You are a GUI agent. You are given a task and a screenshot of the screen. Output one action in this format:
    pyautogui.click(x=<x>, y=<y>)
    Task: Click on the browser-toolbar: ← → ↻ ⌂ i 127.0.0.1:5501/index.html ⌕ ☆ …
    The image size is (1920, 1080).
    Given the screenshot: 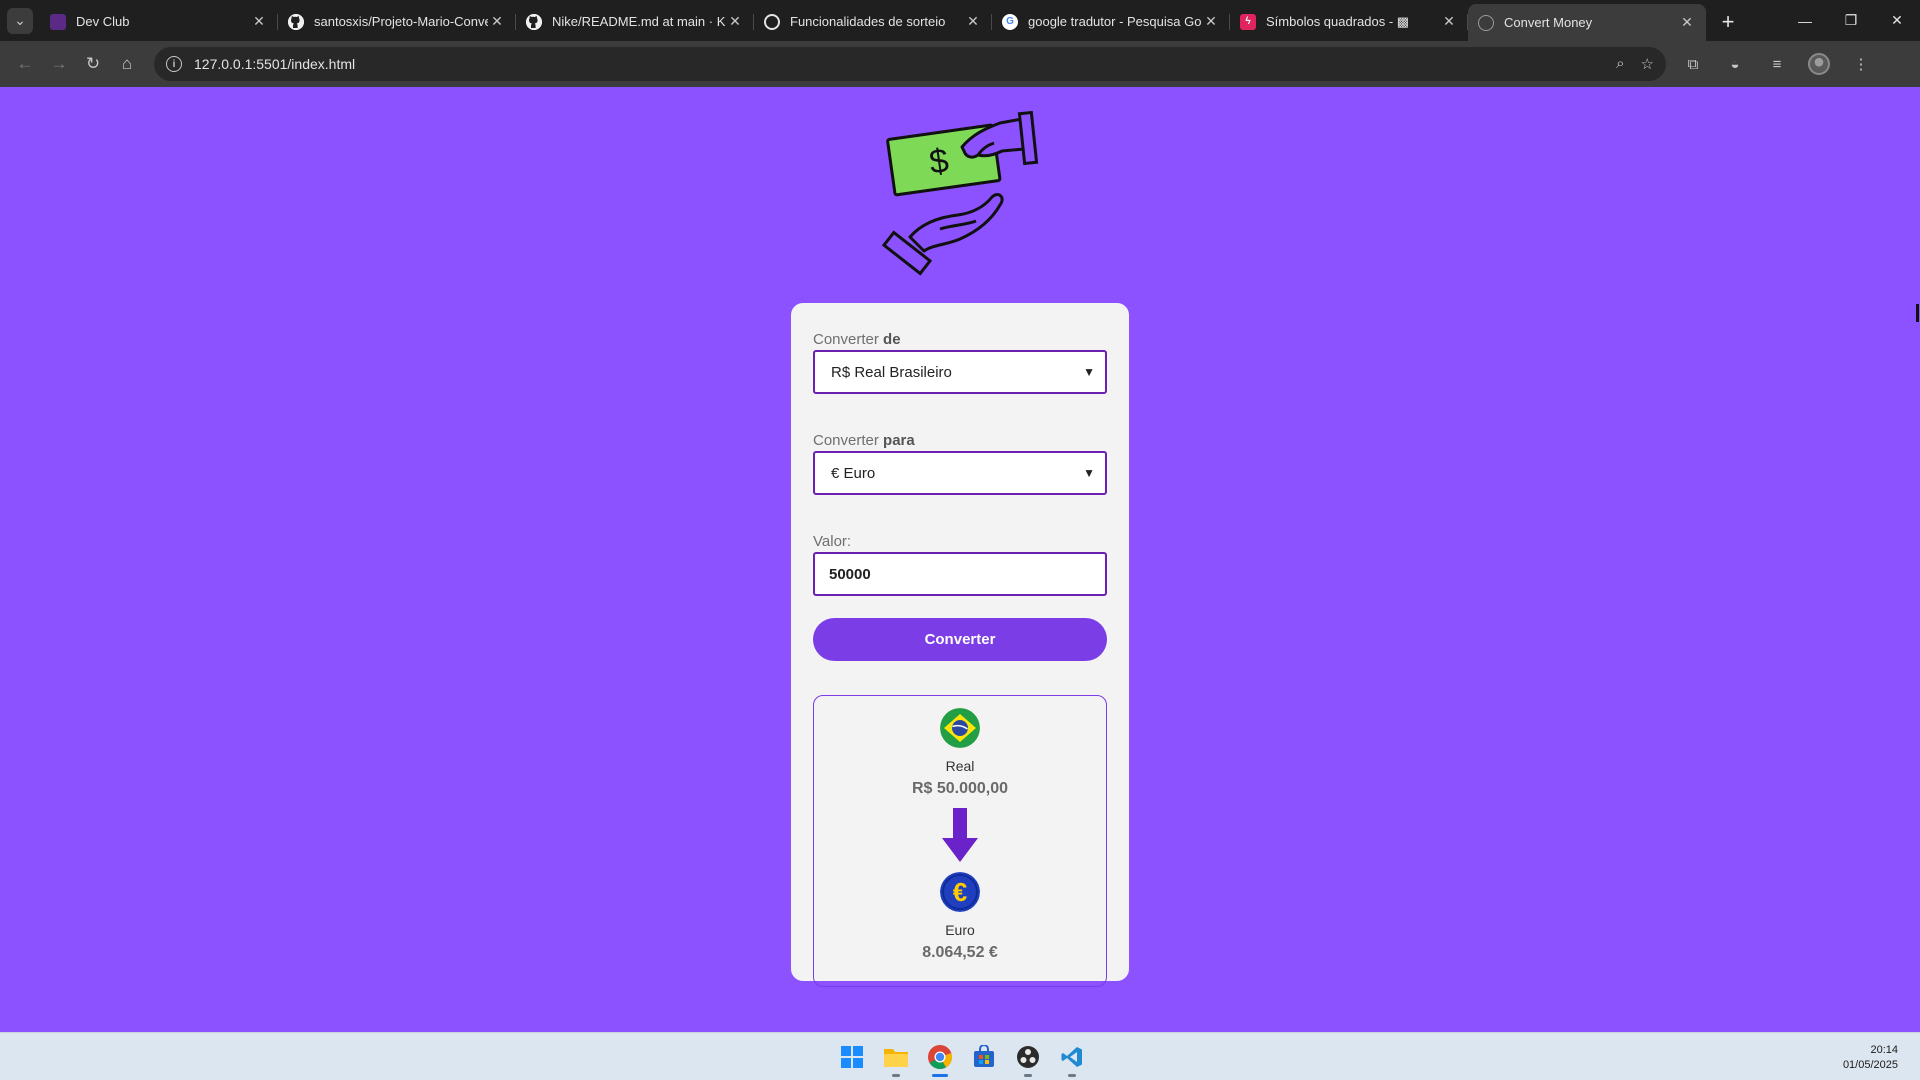 What is the action you would take?
    pyautogui.click(x=960, y=64)
    